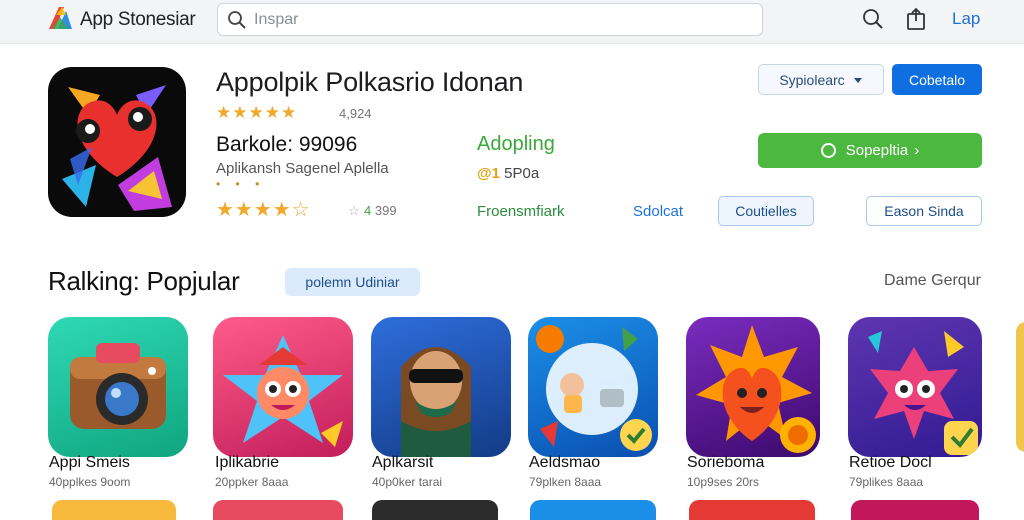 The width and height of the screenshot is (1024, 520). Describe the element at coordinates (723, 482) in the screenshot. I see `app-card-meta: 10p9ses 20rs` at that location.